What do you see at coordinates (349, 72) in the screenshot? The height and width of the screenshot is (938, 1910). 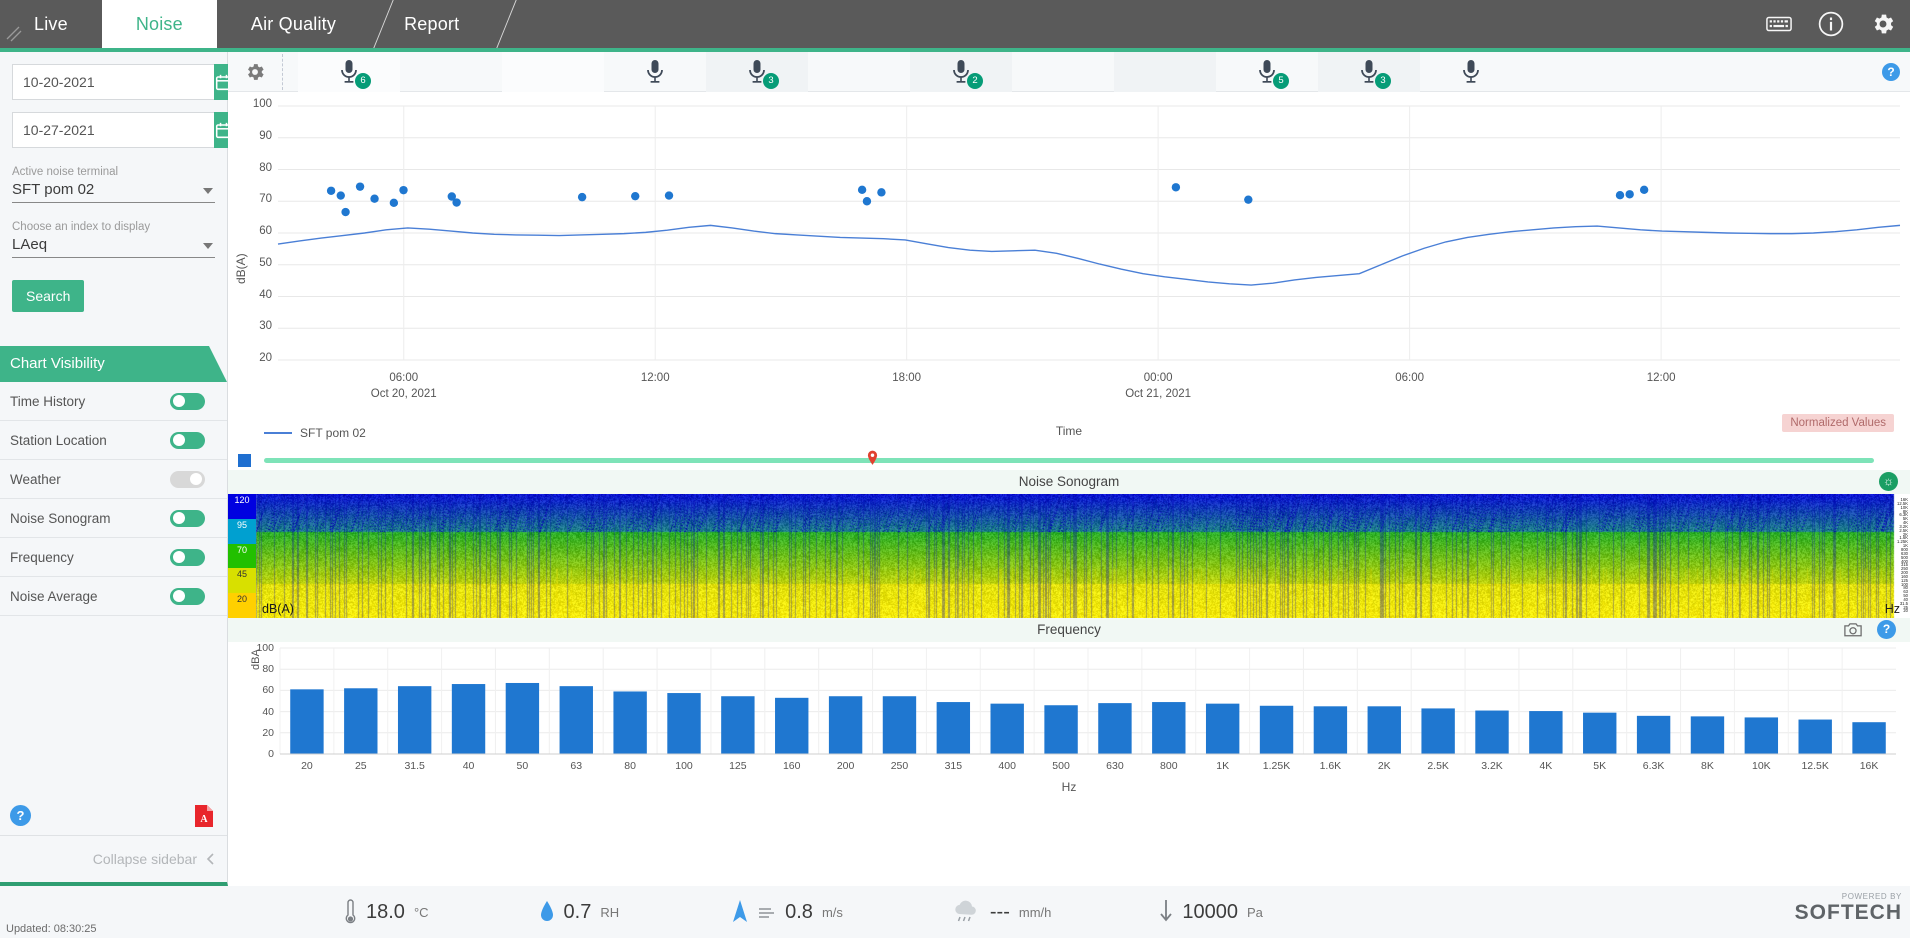 I see `station-button-1: 6` at bounding box center [349, 72].